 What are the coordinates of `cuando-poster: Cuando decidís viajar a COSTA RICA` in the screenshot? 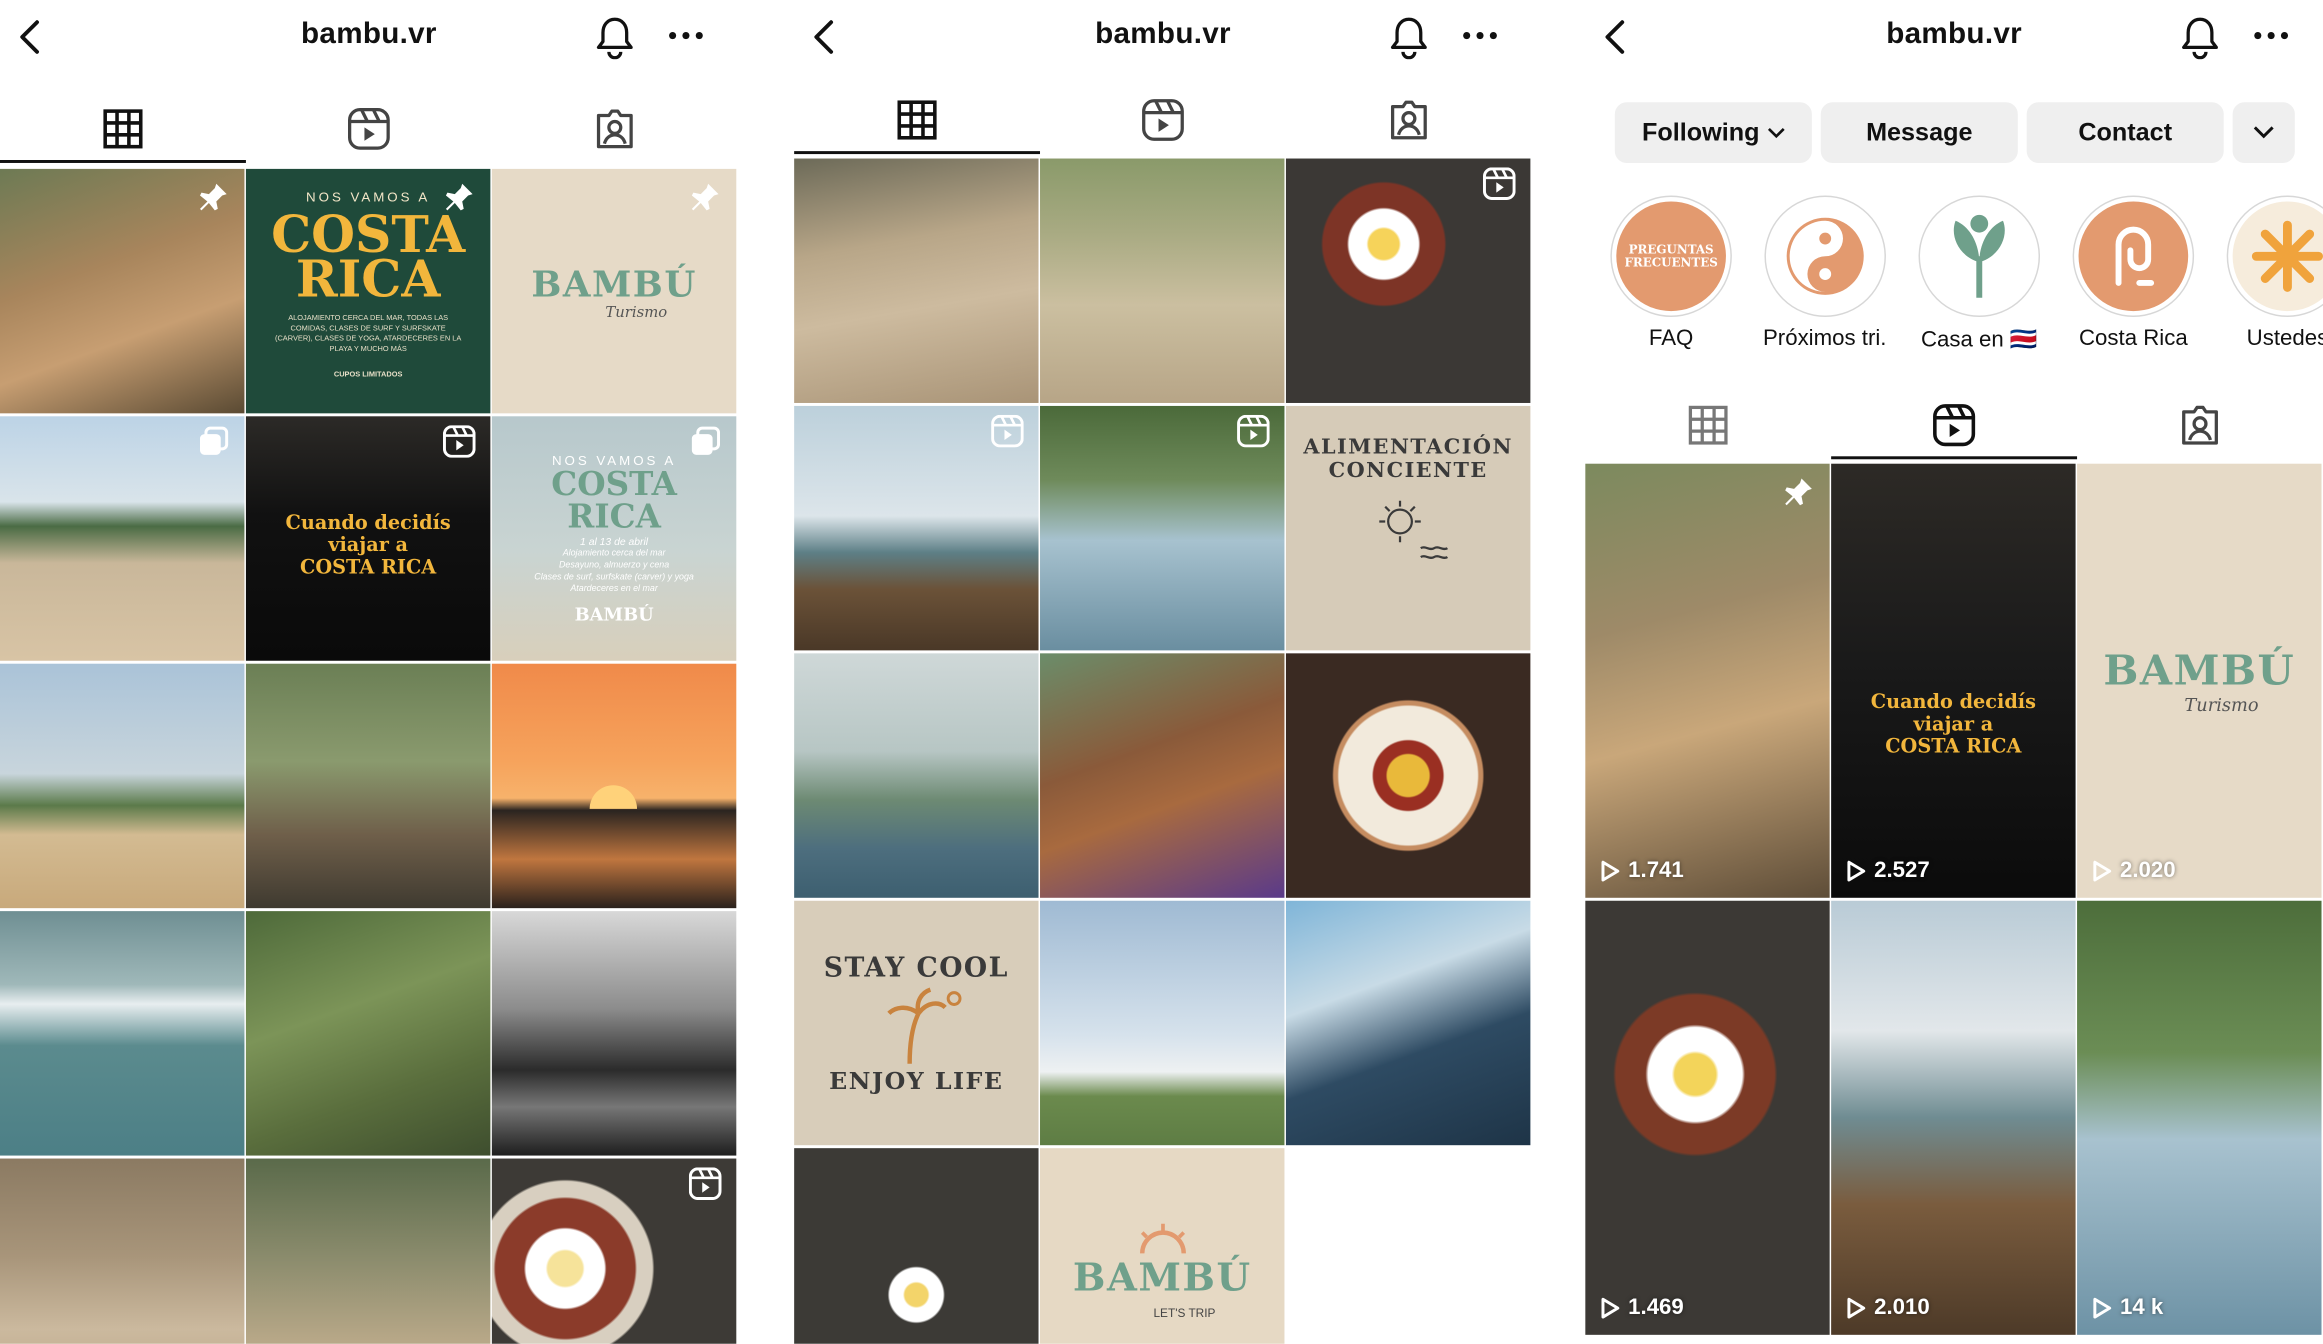 It's located at (1953, 725).